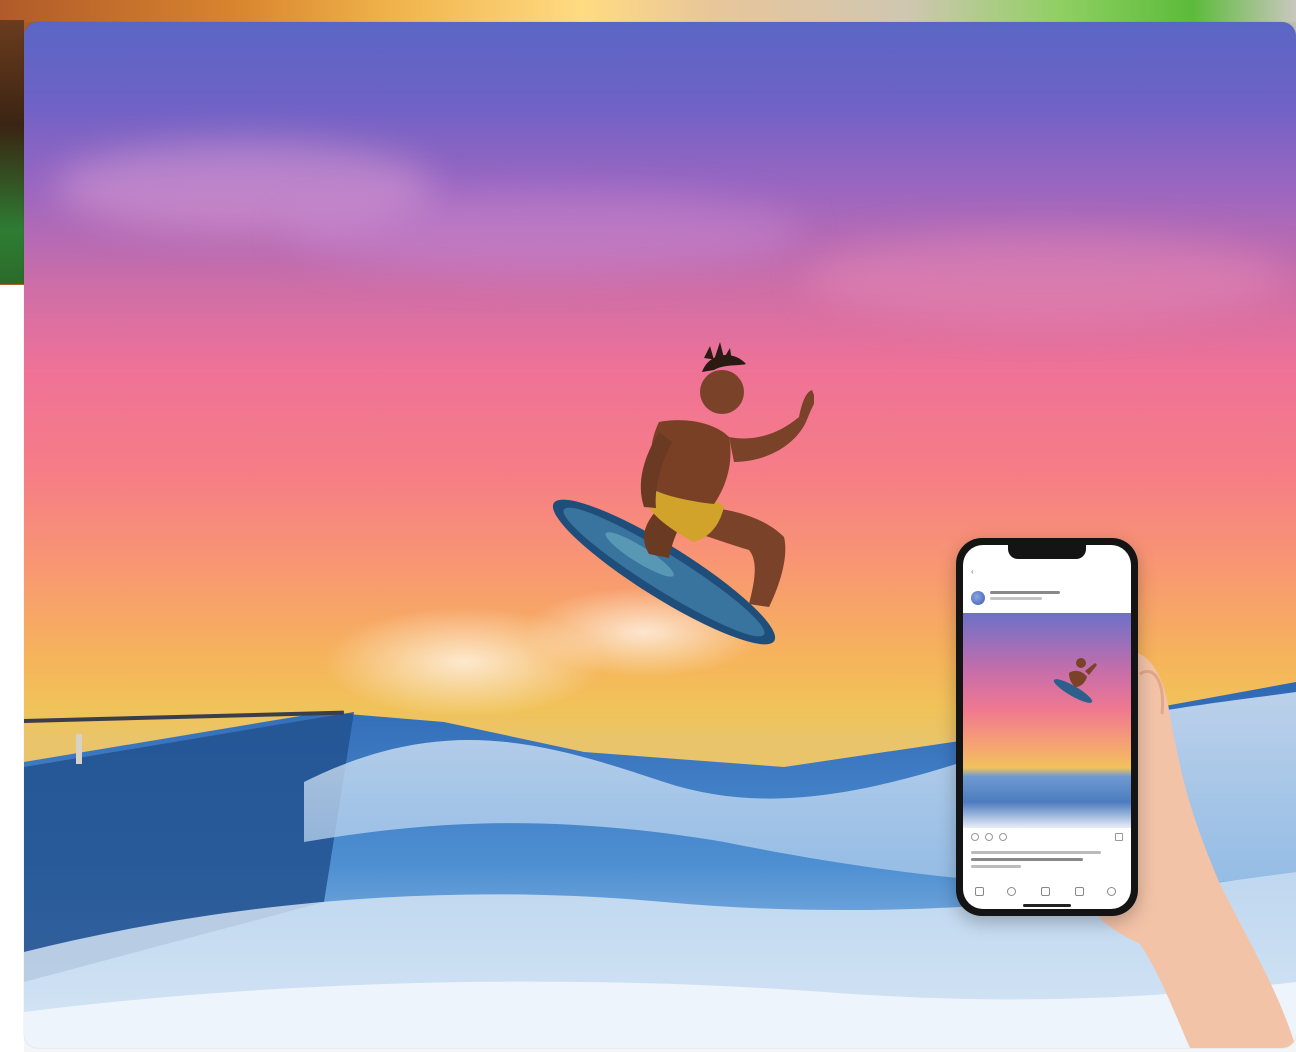  Describe the element at coordinates (1011, 891) in the screenshot. I see `search-icon` at that location.